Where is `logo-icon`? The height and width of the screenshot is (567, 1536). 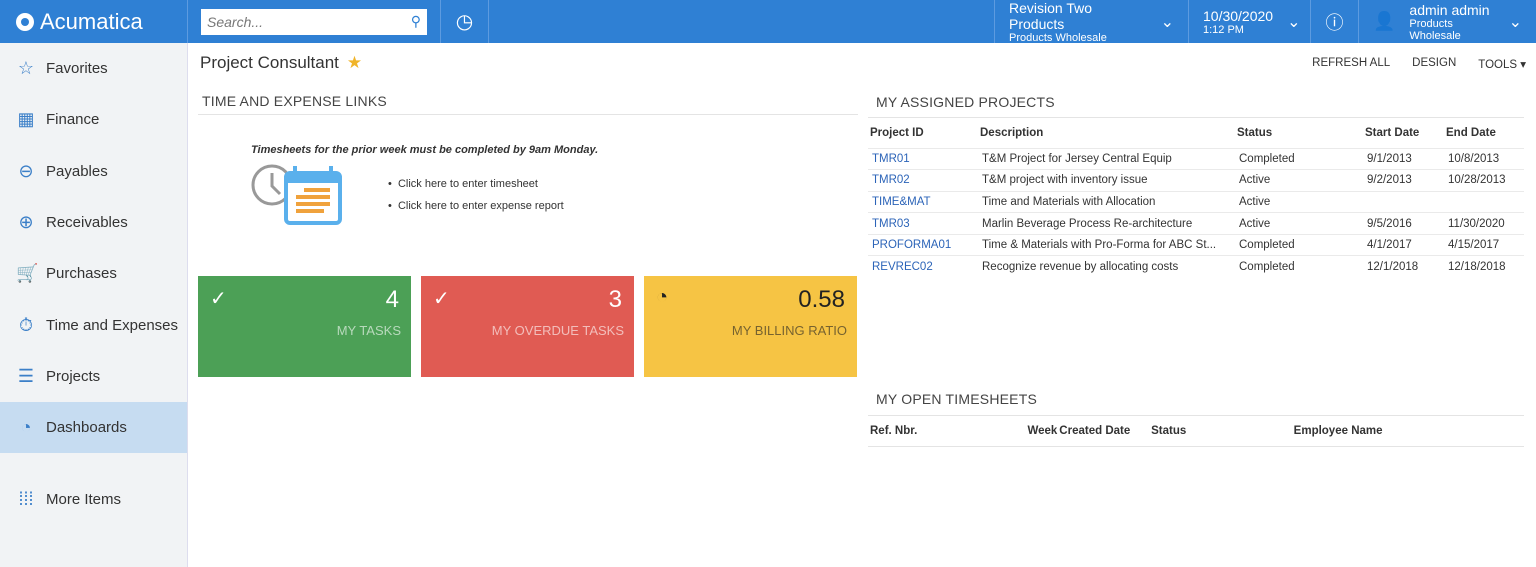 logo-icon is located at coordinates (25, 21).